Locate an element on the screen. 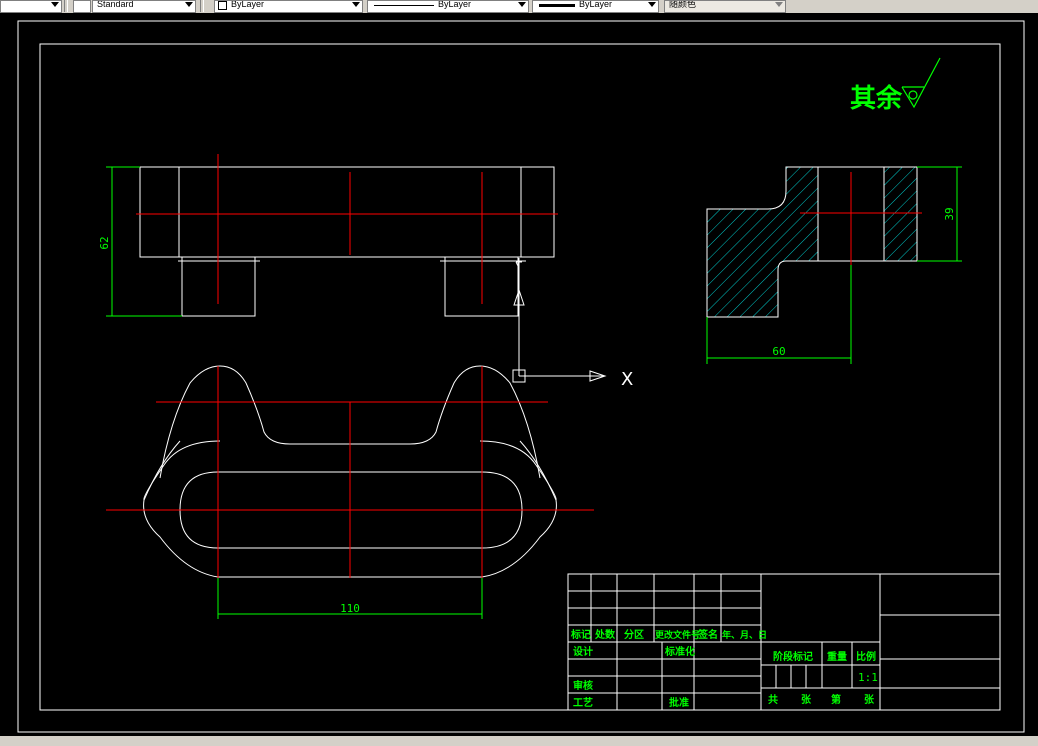 The image size is (1038, 746). roughness-symbol-icon is located at coordinates (921, 83).